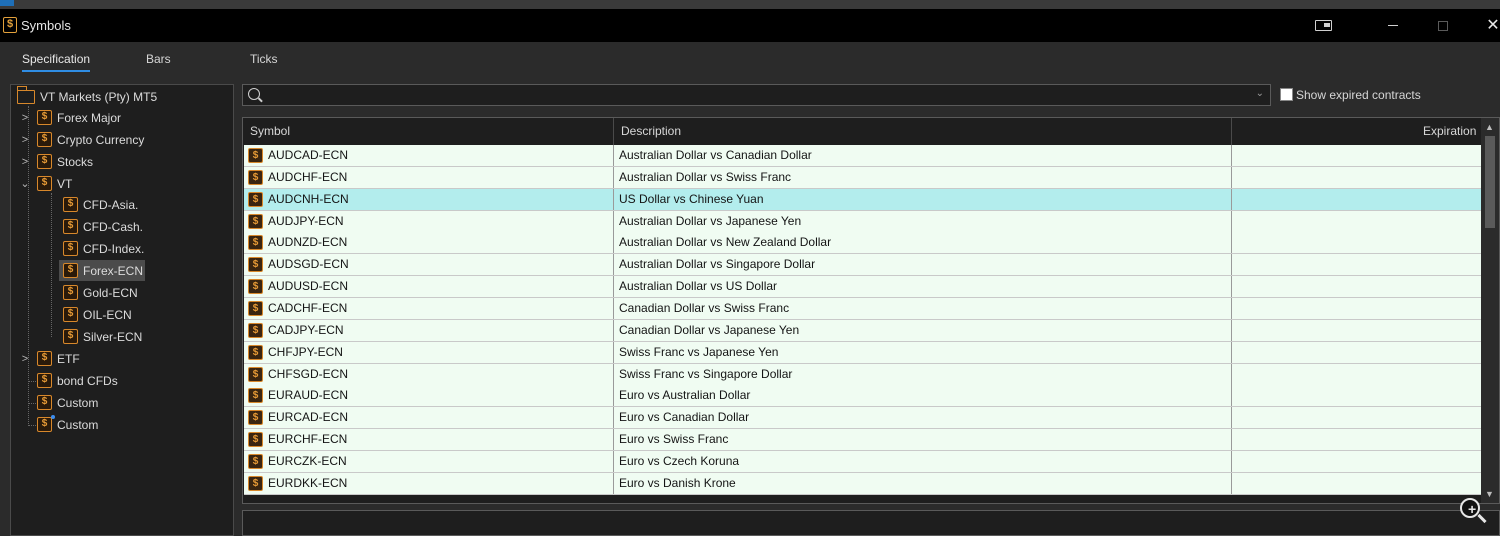 This screenshot has width=1500, height=536. Describe the element at coordinates (871, 523) in the screenshot. I see `details-panel` at that location.